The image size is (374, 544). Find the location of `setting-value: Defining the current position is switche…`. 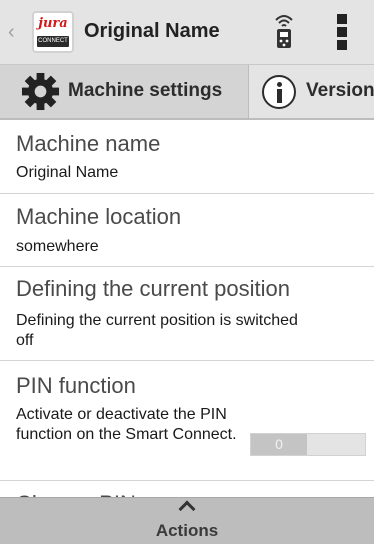

setting-value: Defining the current position is switche… is located at coordinates (157, 330).